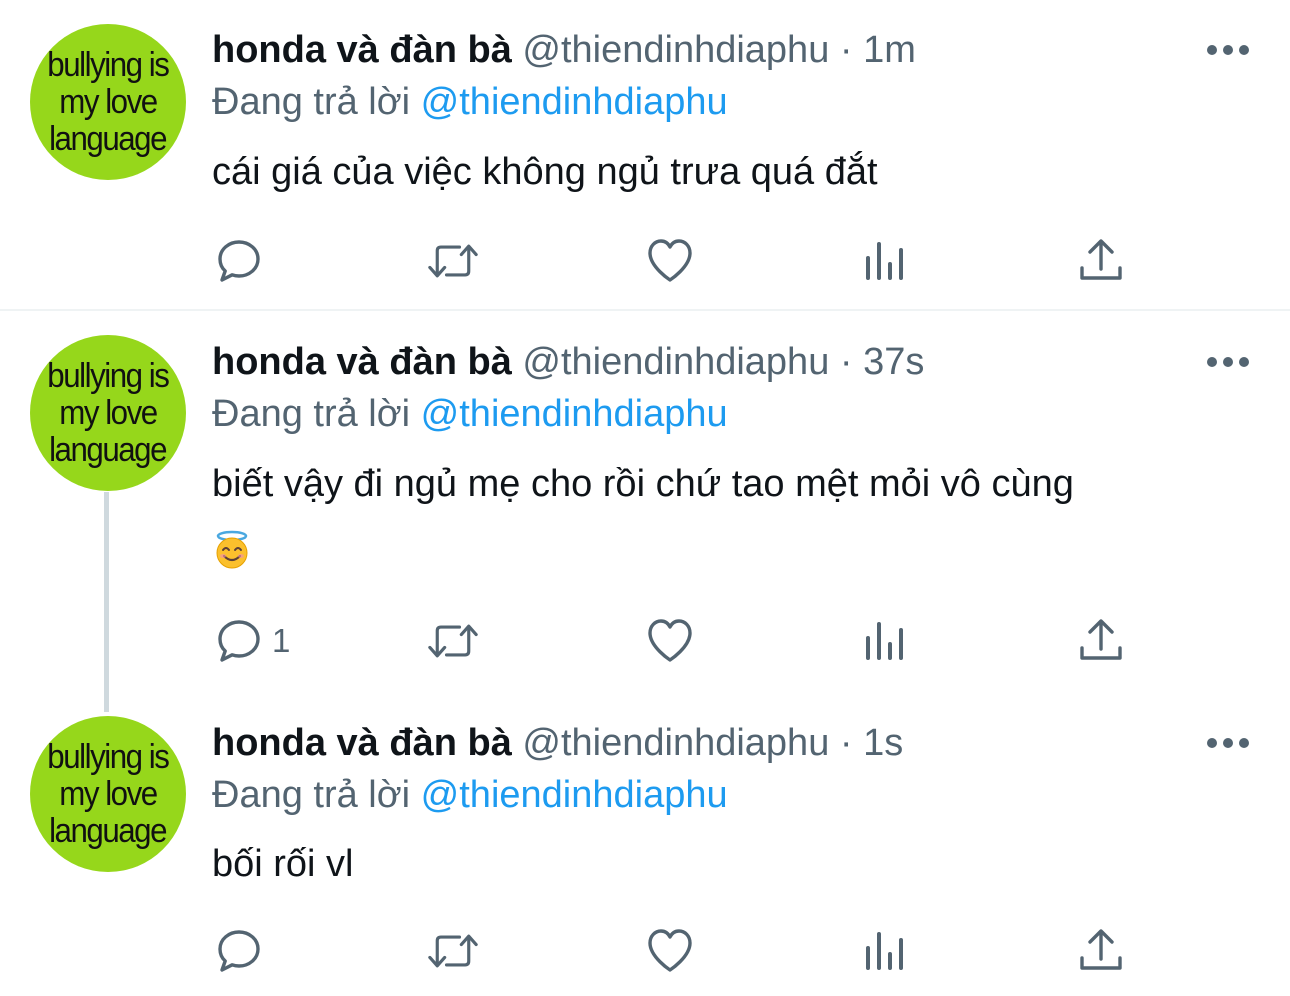 This screenshot has height=996, width=1290. I want to click on reply-count: 1, so click(281, 640).